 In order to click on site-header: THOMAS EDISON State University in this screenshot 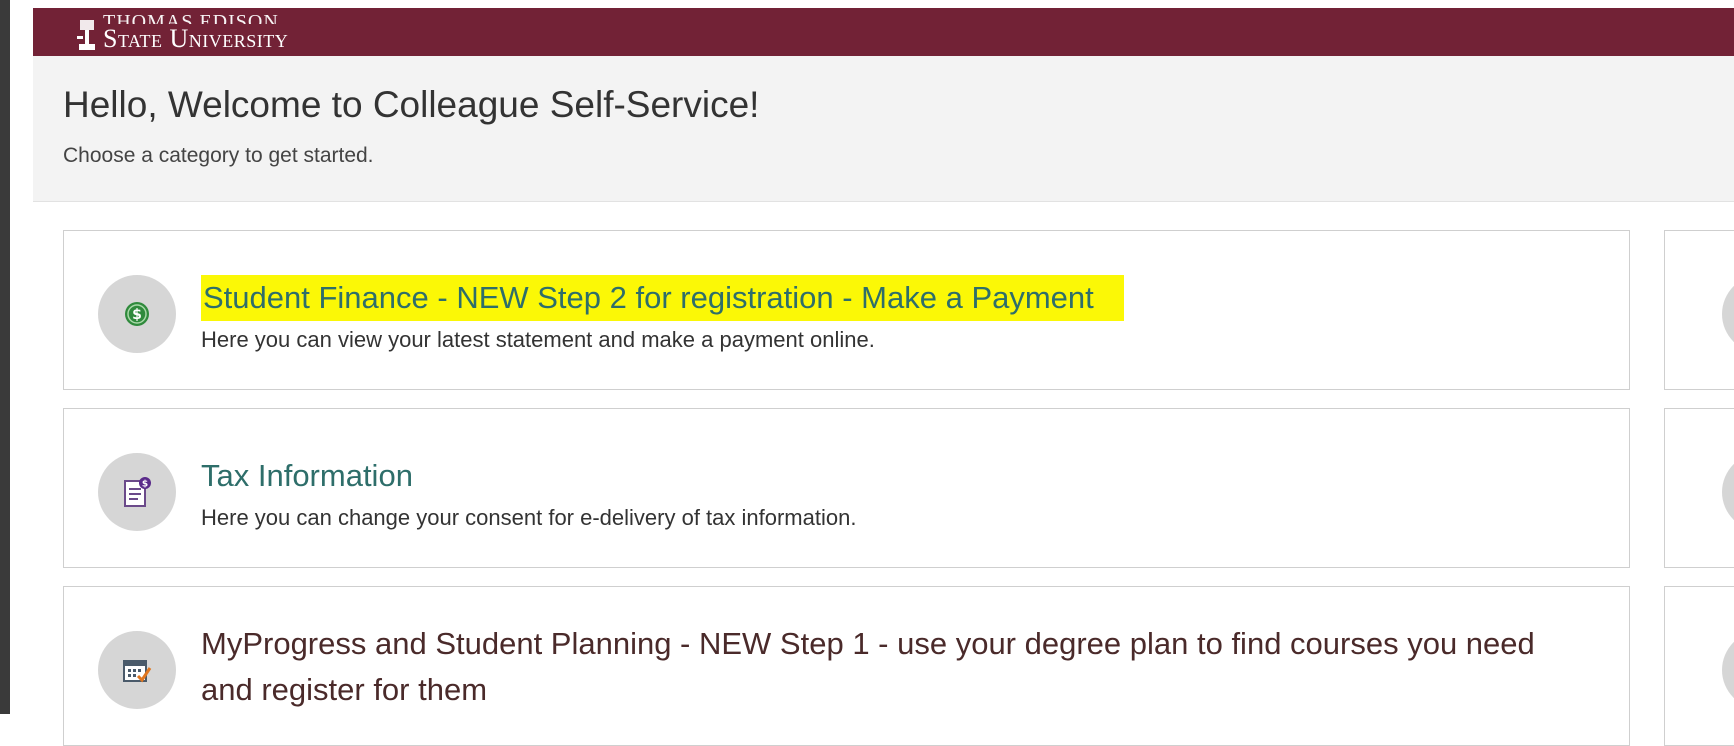, I will do `click(883, 32)`.